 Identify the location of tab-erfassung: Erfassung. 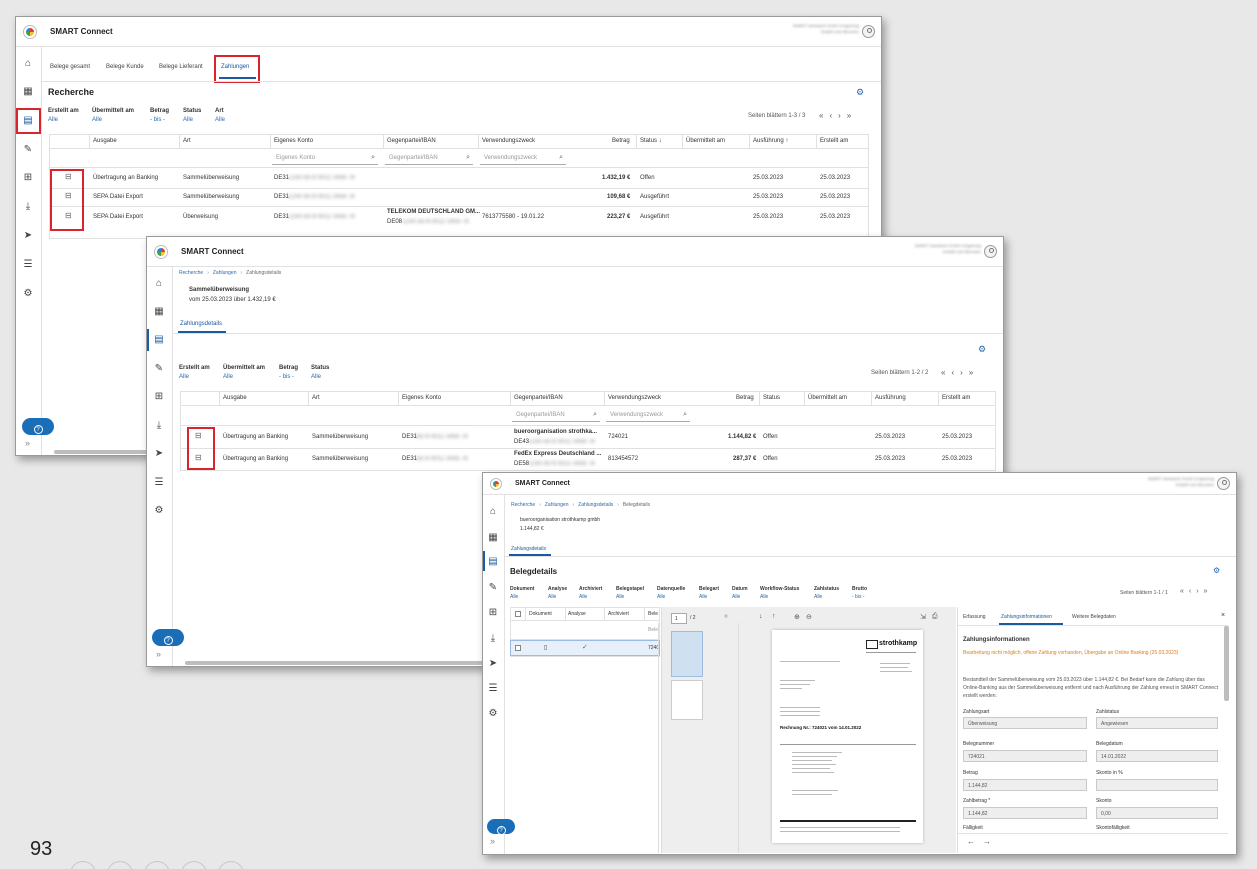
(974, 617).